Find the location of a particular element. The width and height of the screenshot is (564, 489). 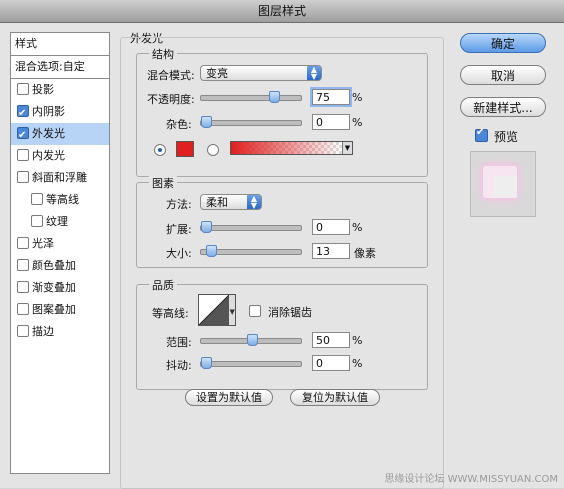

style-list-item: 内发光 is located at coordinates (60, 156).